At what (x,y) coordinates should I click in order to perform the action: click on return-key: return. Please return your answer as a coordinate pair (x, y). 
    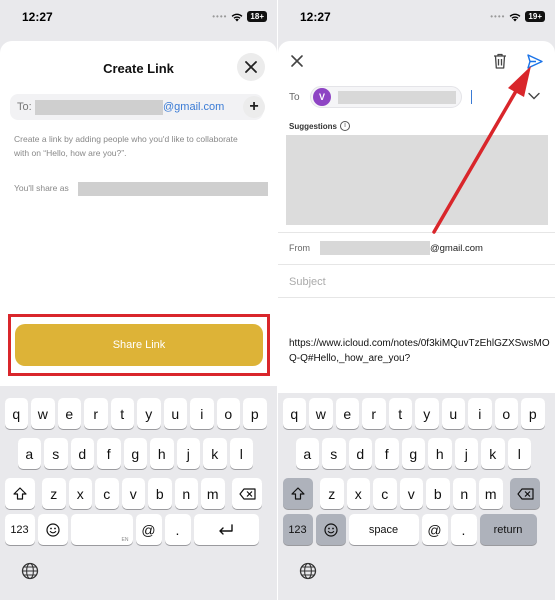
    Looking at the image, I should click on (508, 529).